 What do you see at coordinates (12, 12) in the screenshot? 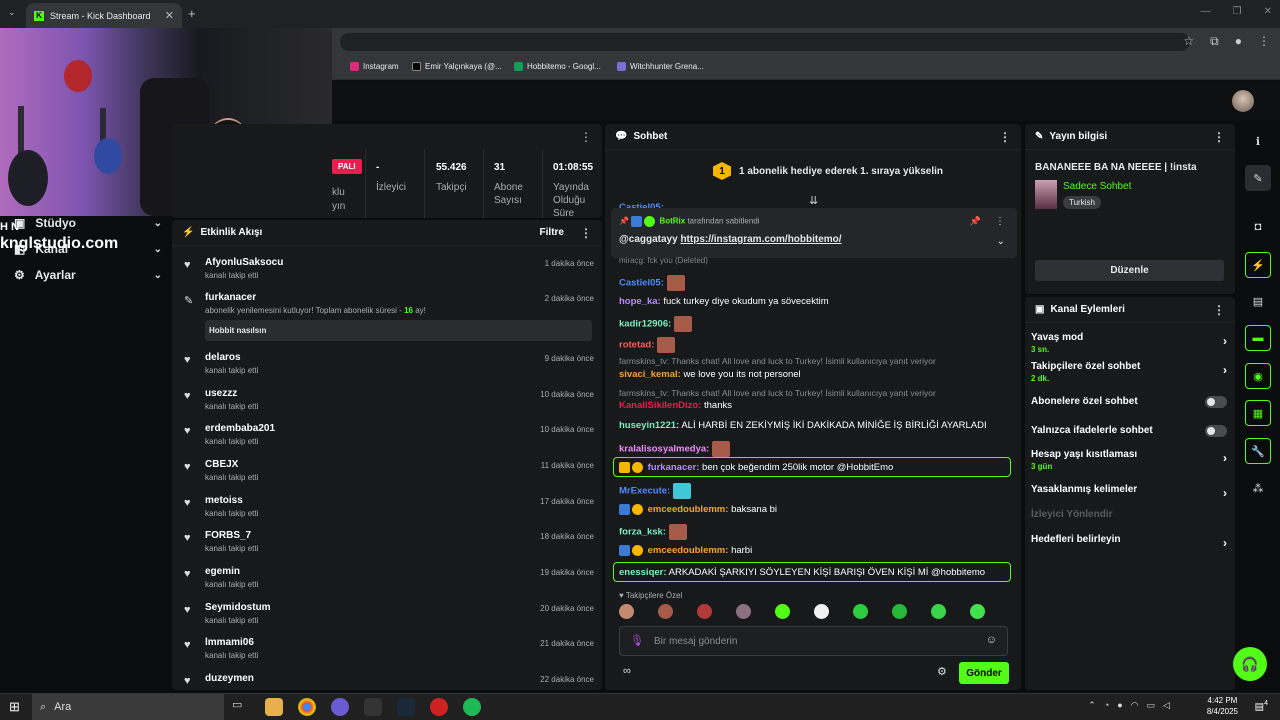
I see `tab-search-button: ⌄` at bounding box center [12, 12].